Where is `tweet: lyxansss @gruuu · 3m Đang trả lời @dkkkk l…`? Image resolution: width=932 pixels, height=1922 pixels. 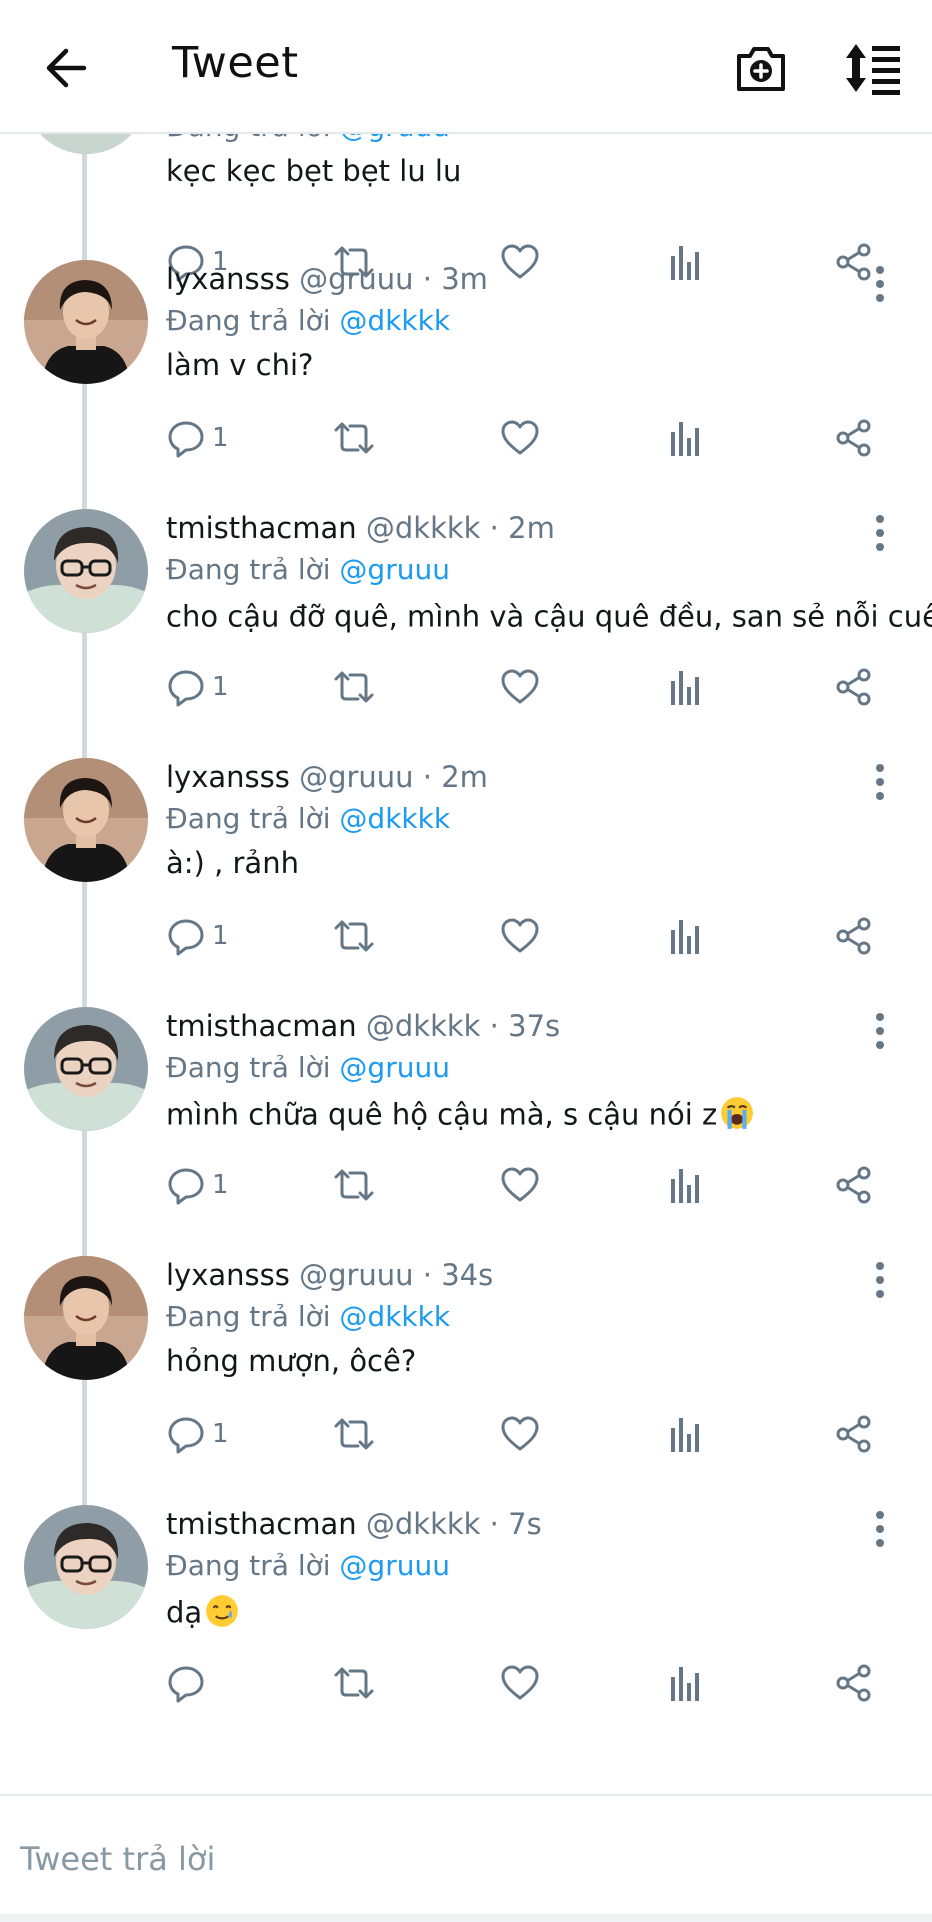 tweet: lyxansss @gruuu · 3m Đang trả lời @dkkkk l… is located at coordinates (466, 372).